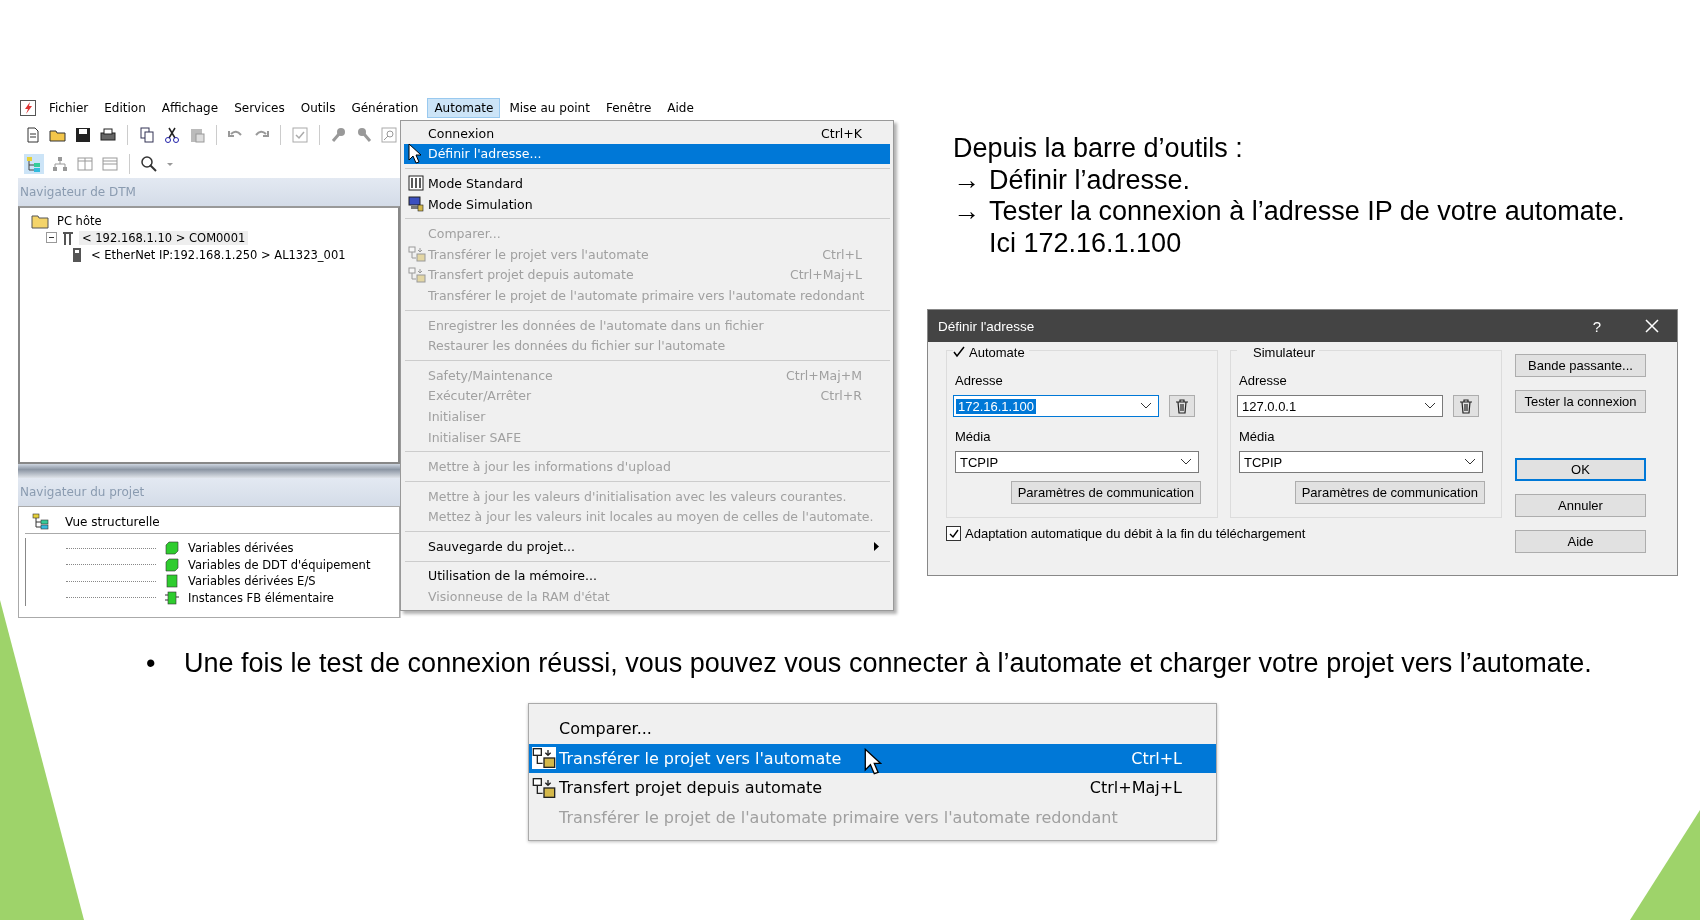  What do you see at coordinates (40, 220) in the screenshot?
I see `folder-icon` at bounding box center [40, 220].